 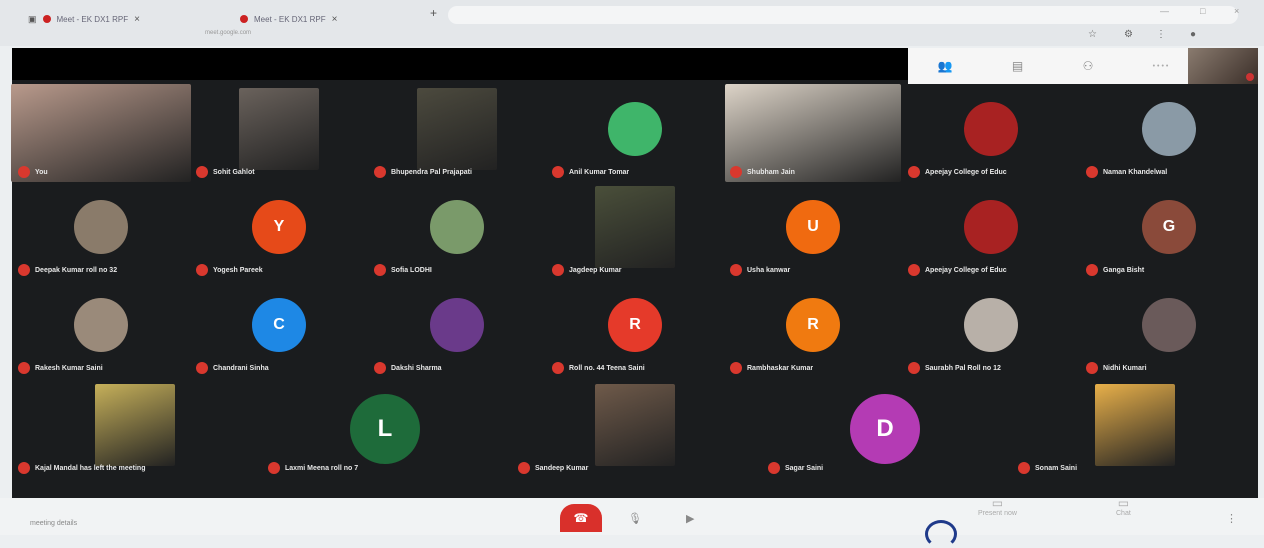 What do you see at coordinates (843, 15) in the screenshot?
I see `address-bar` at bounding box center [843, 15].